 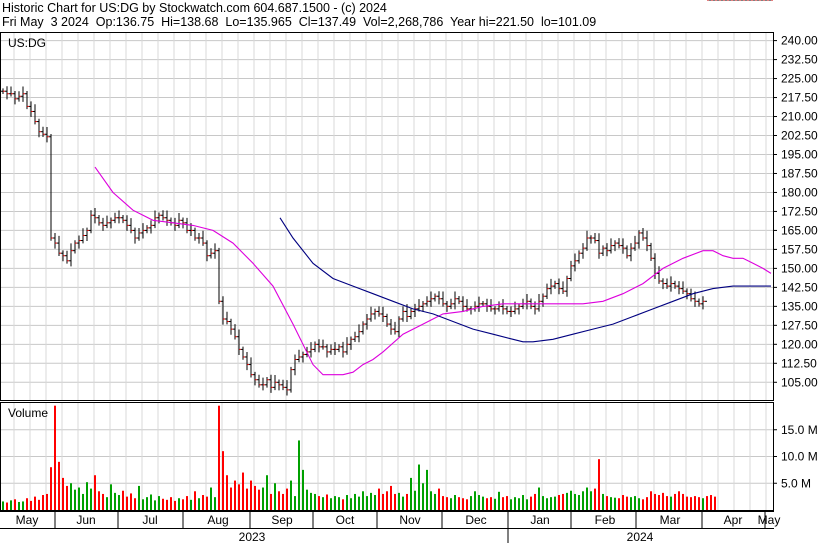 What do you see at coordinates (799, 154) in the screenshot?
I see `price-tick-label: 195.00` at bounding box center [799, 154].